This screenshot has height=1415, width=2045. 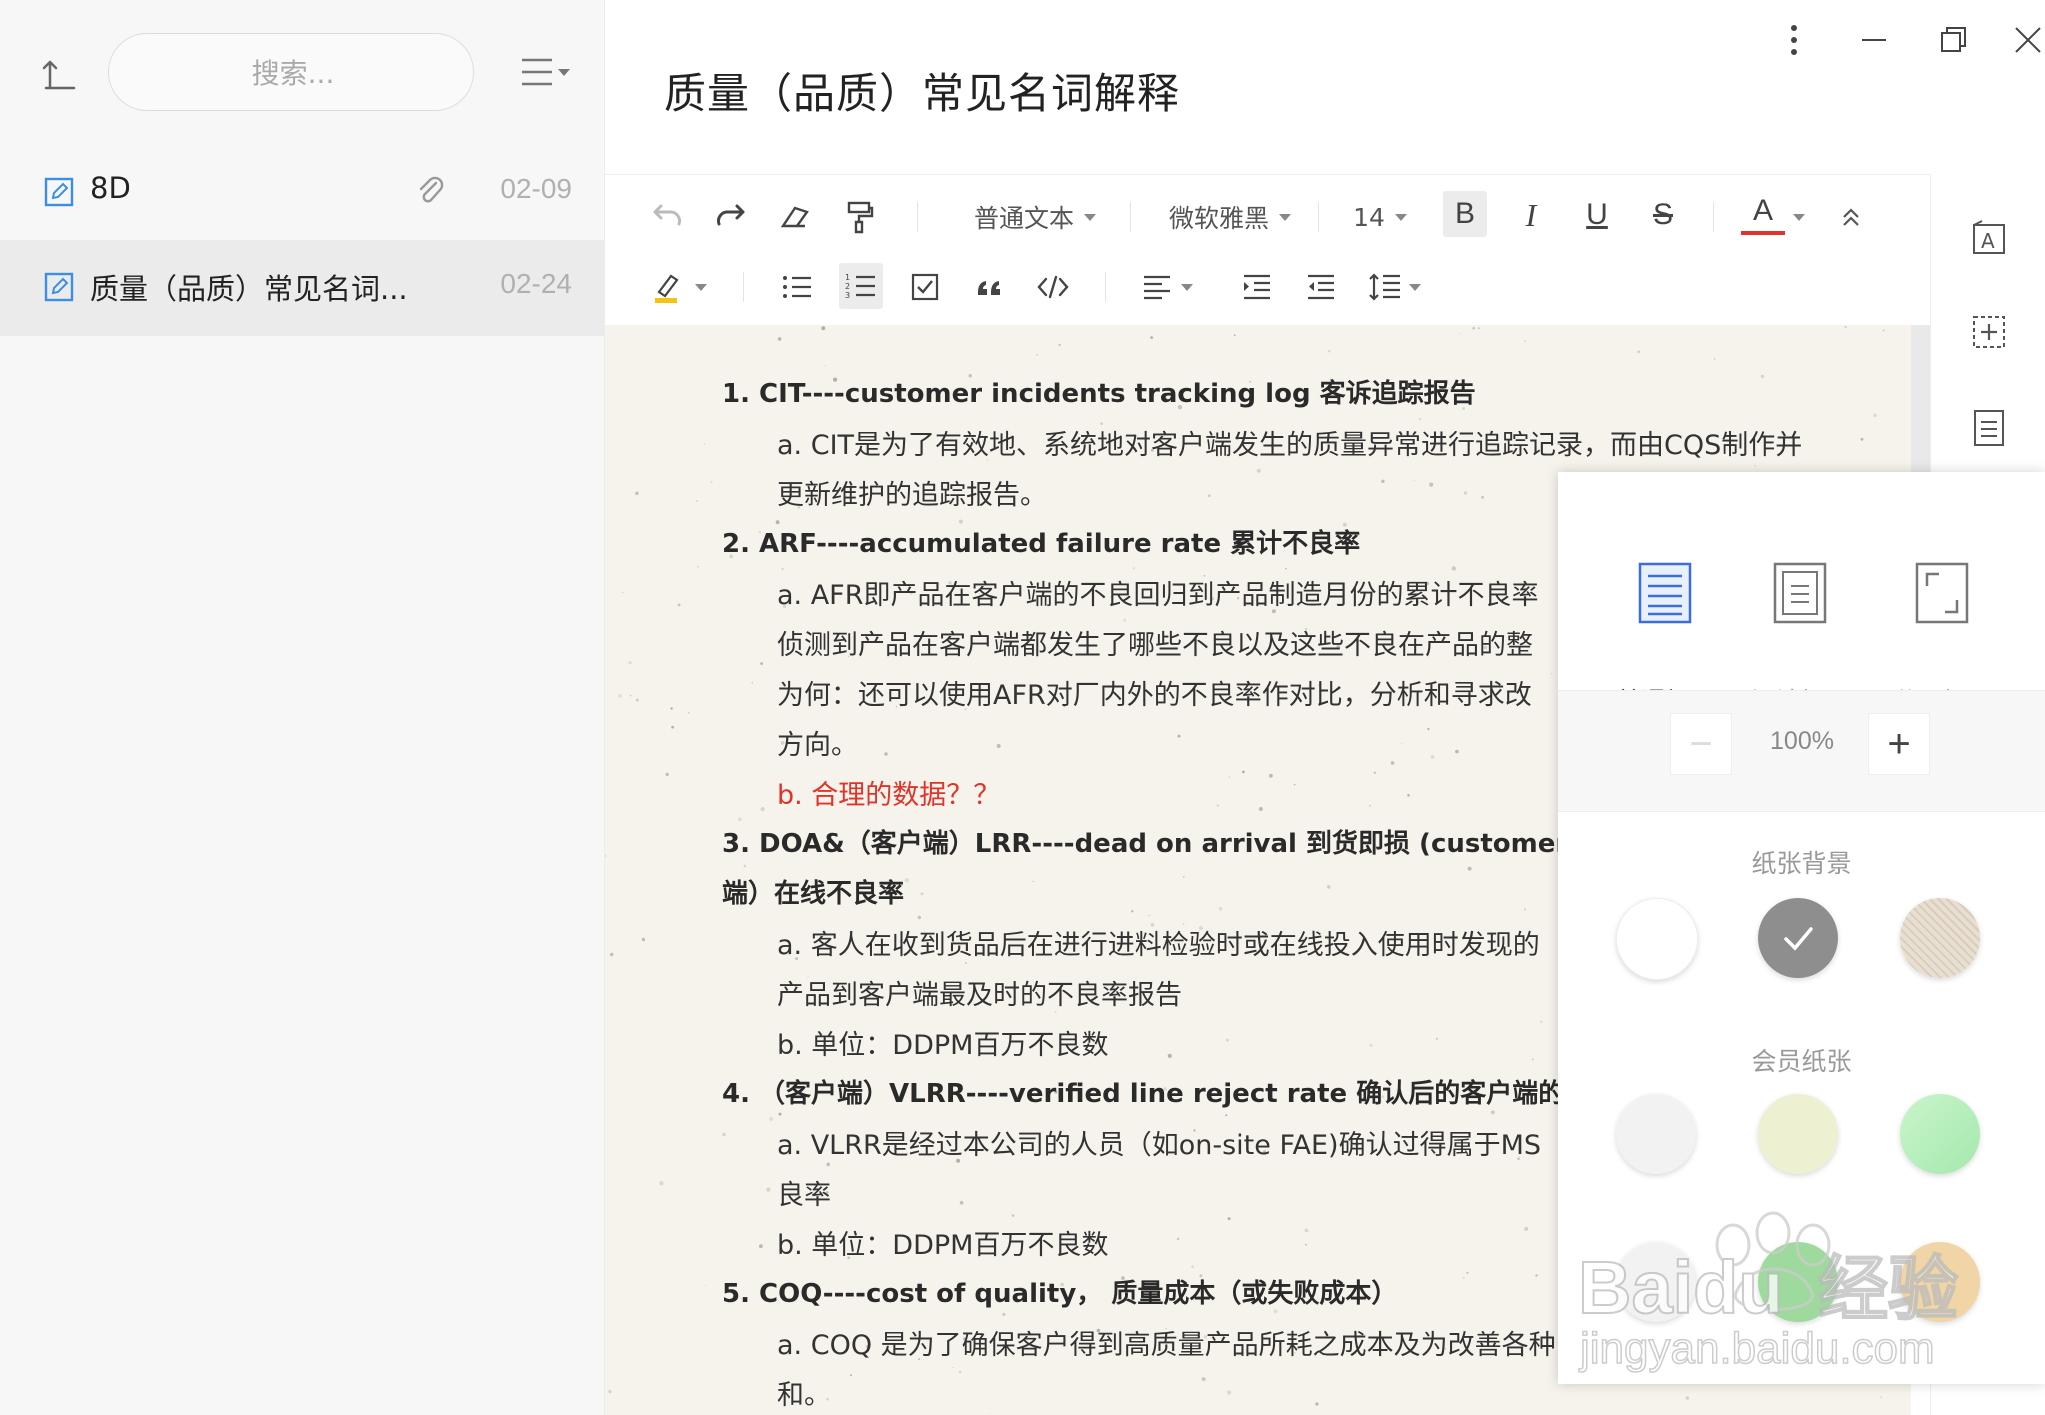 I want to click on svg-text: A, so click(x=1988, y=241).